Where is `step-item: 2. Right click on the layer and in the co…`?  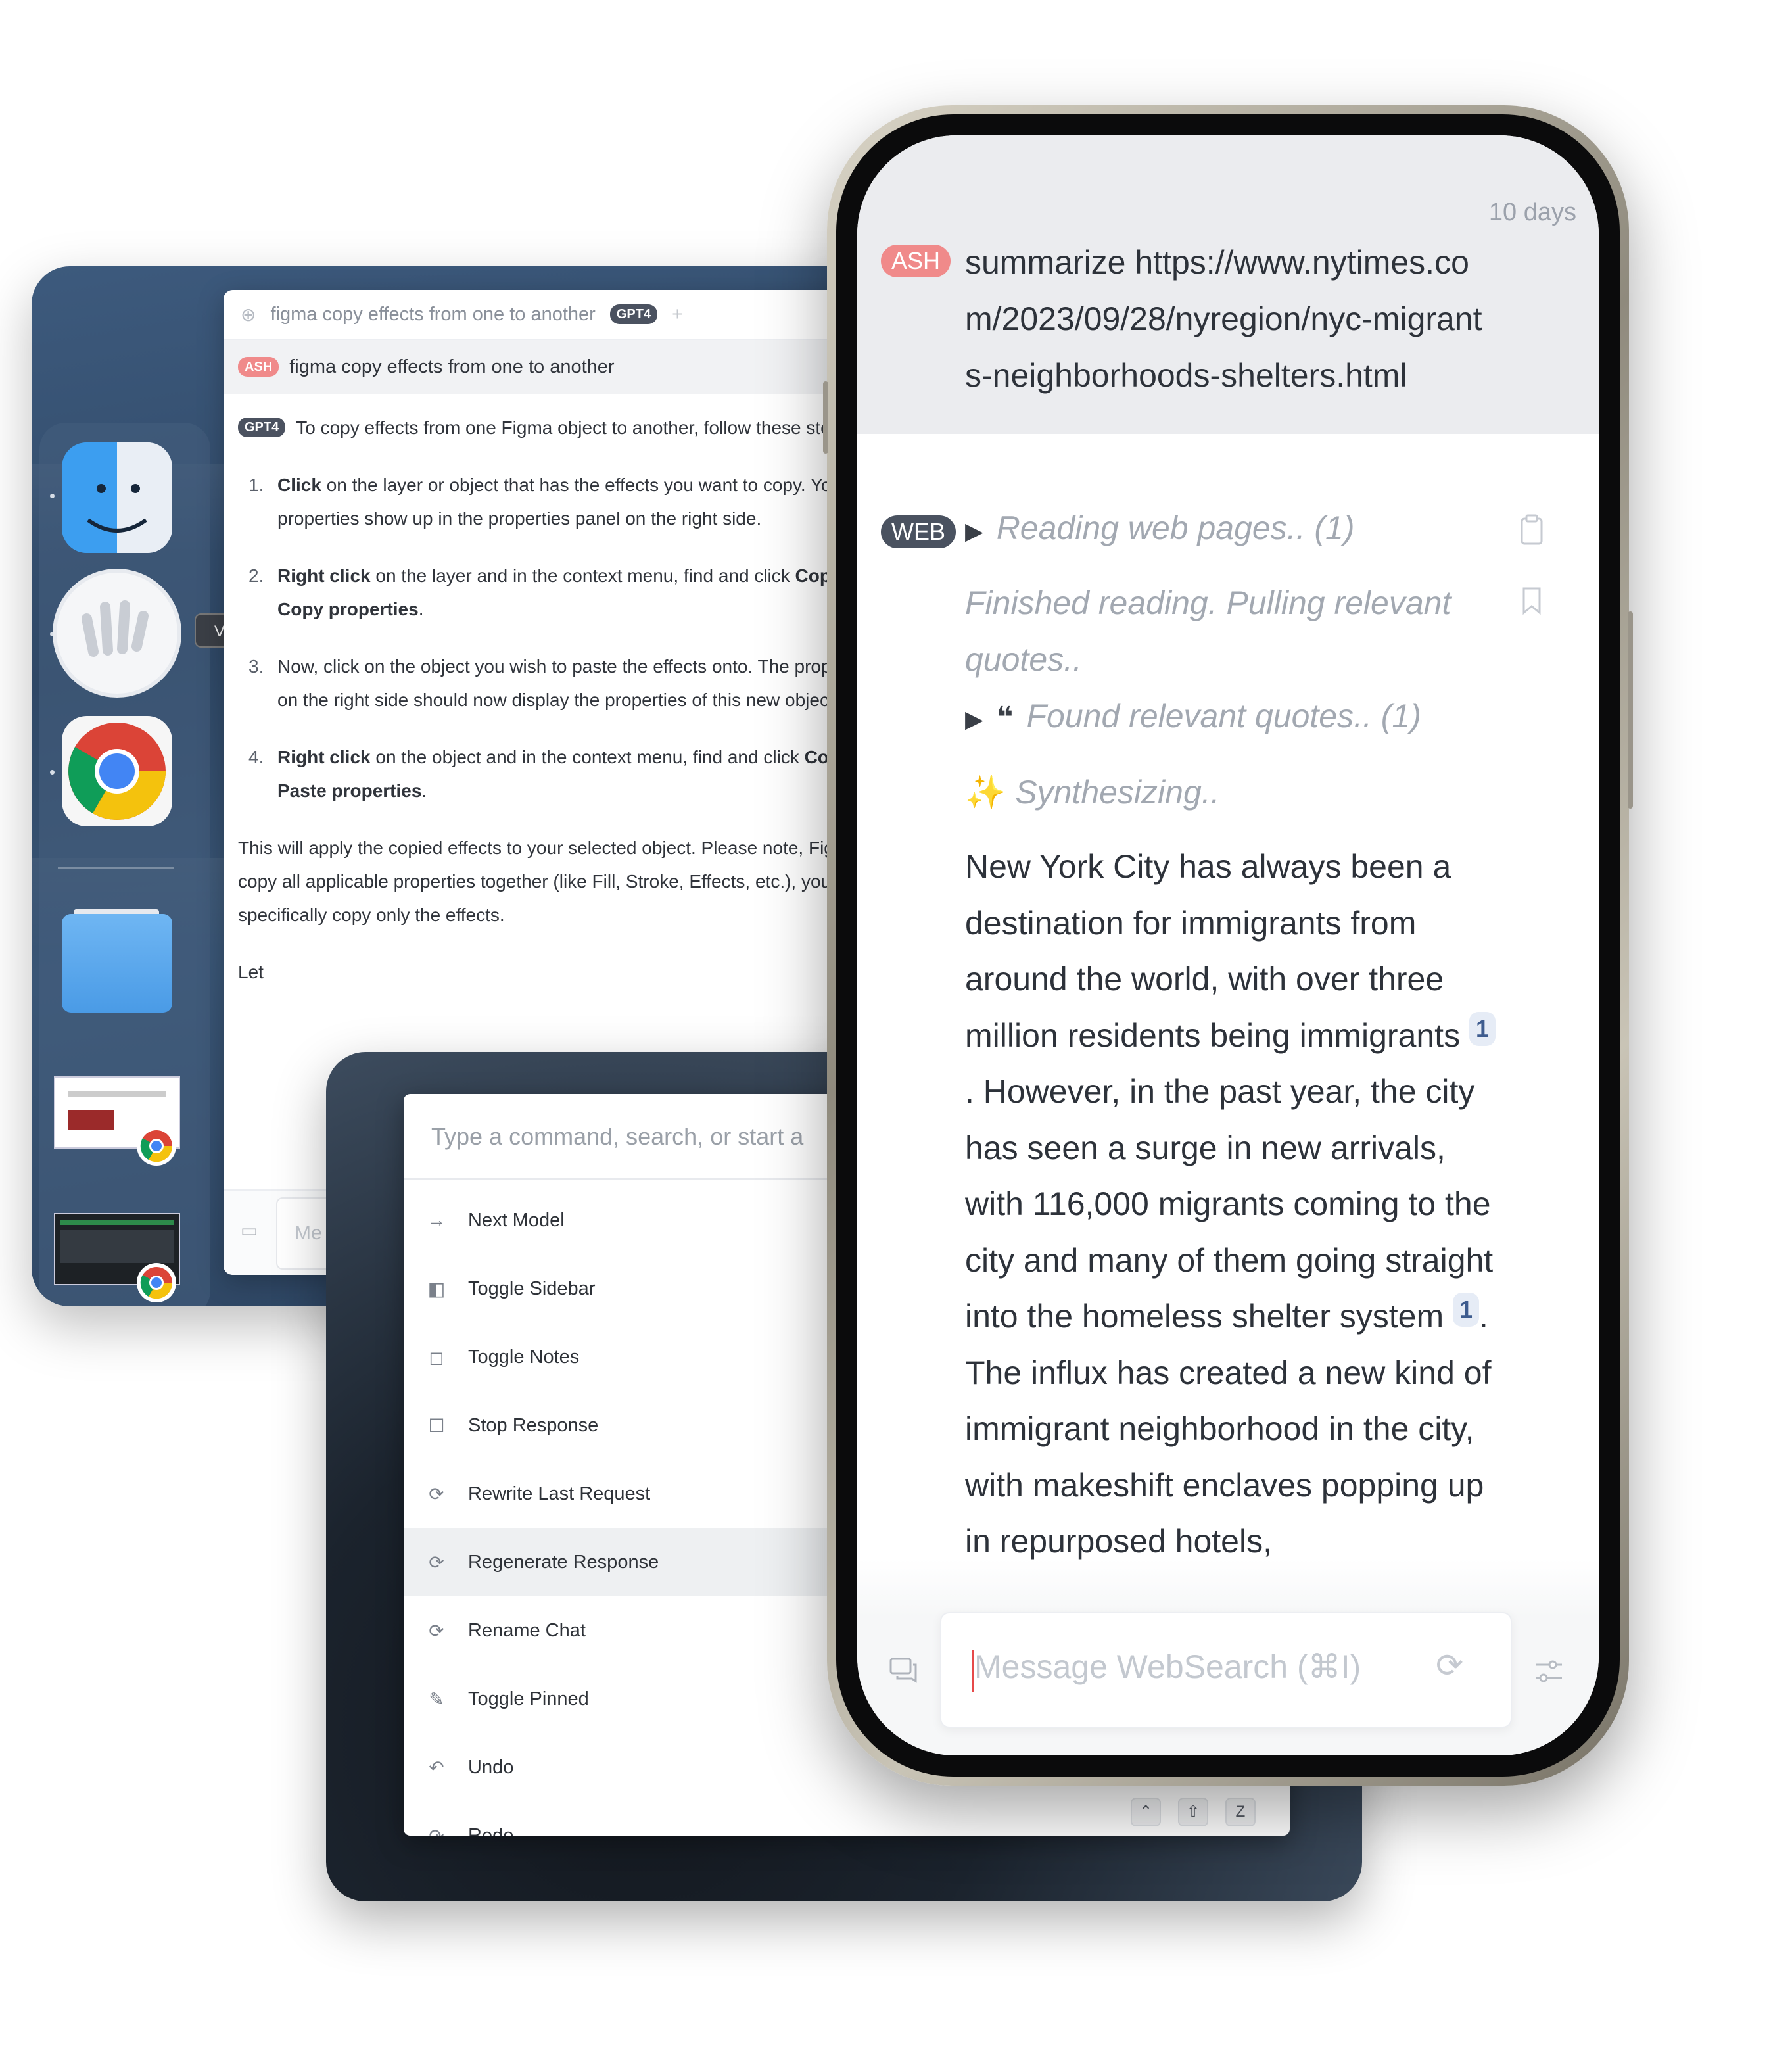
step-item: 2. Right click on the layer and in the co… is located at coordinates (577, 592).